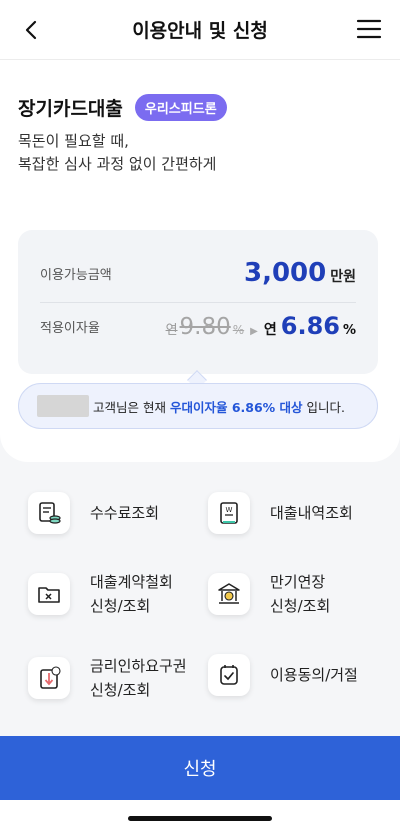 The width and height of the screenshot is (400, 831). I want to click on limit-label: 이용가능금액, so click(76, 275).